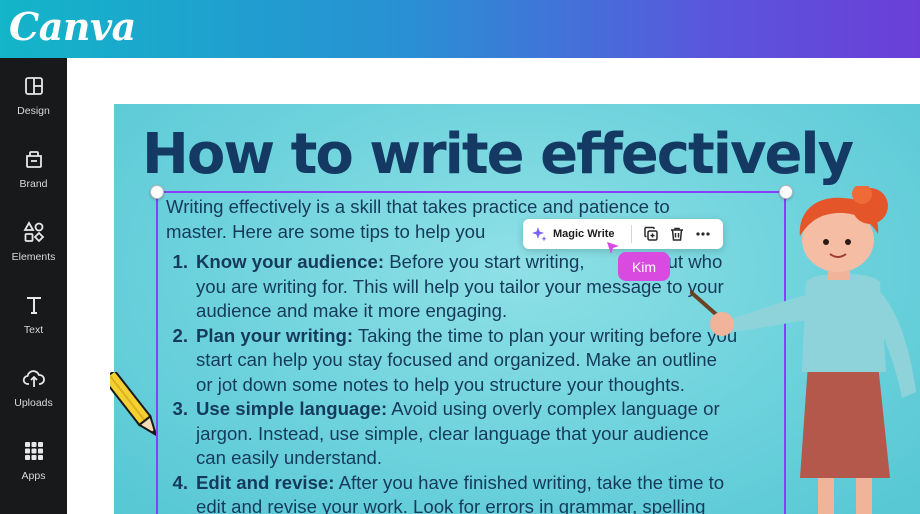 This screenshot has height=514, width=920. Describe the element at coordinates (33, 286) in the screenshot. I see `left-sidebar: Design Brand Elements Text Uploads Apps` at that location.